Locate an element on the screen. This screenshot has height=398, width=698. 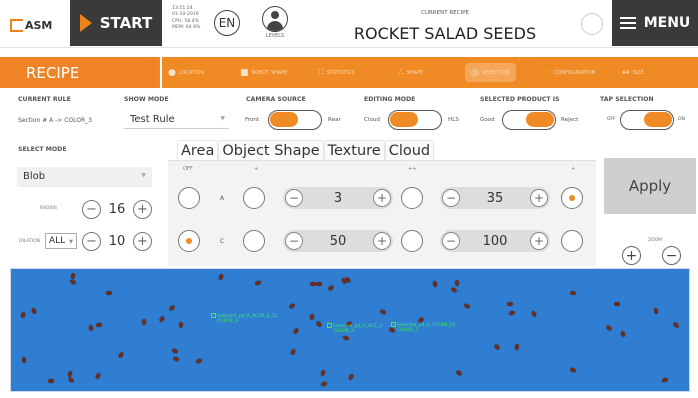
dilation-label: DILATION is located at coordinates (30, 241).